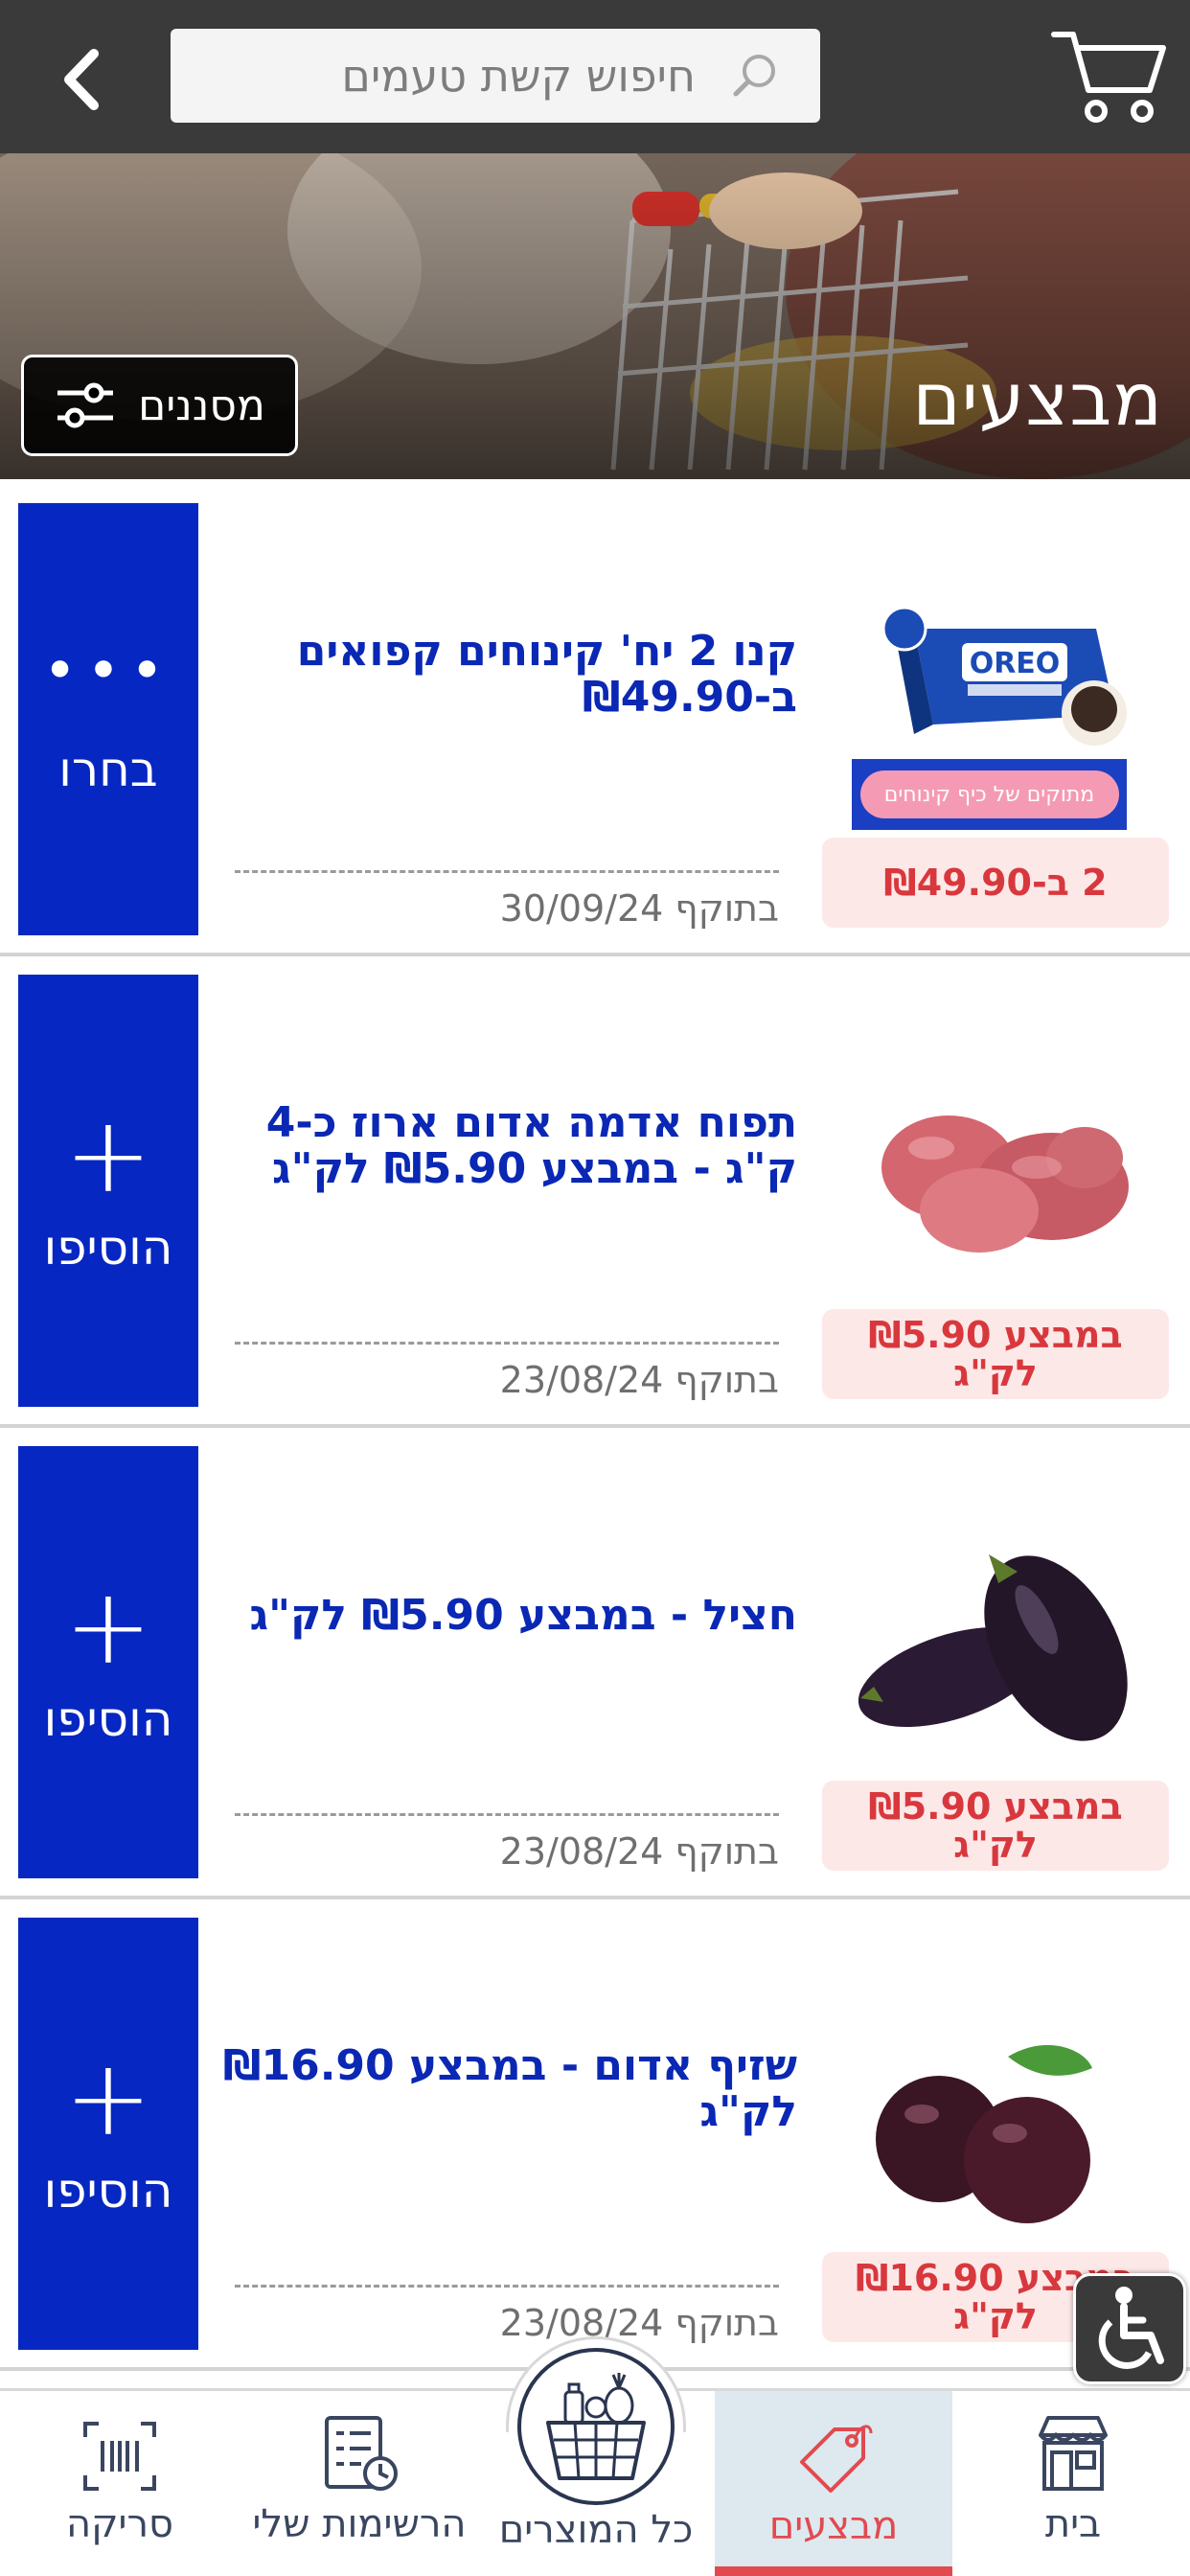 The height and width of the screenshot is (2576, 1190). I want to click on search-icon, so click(754, 76).